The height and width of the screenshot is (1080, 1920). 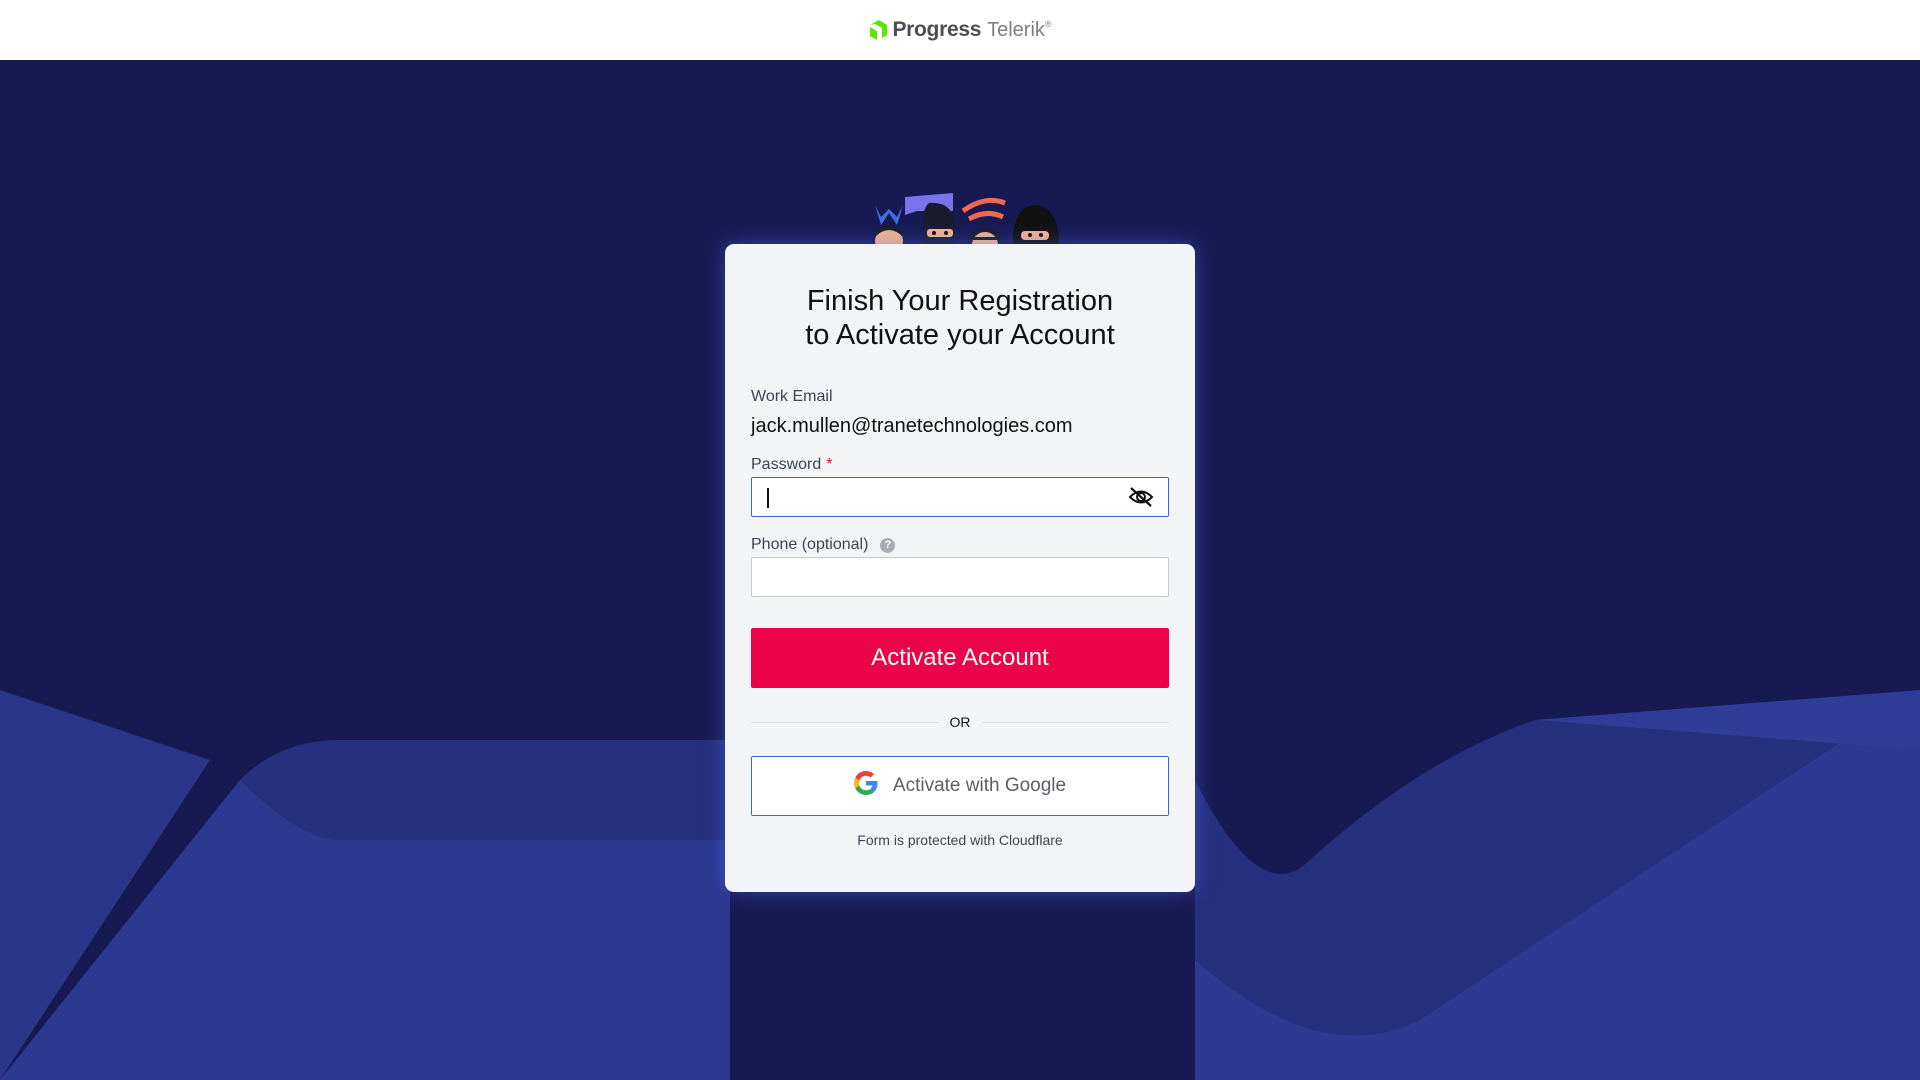 What do you see at coordinates (810, 544) in the screenshot?
I see `phone-label-text: Phone (optional)` at bounding box center [810, 544].